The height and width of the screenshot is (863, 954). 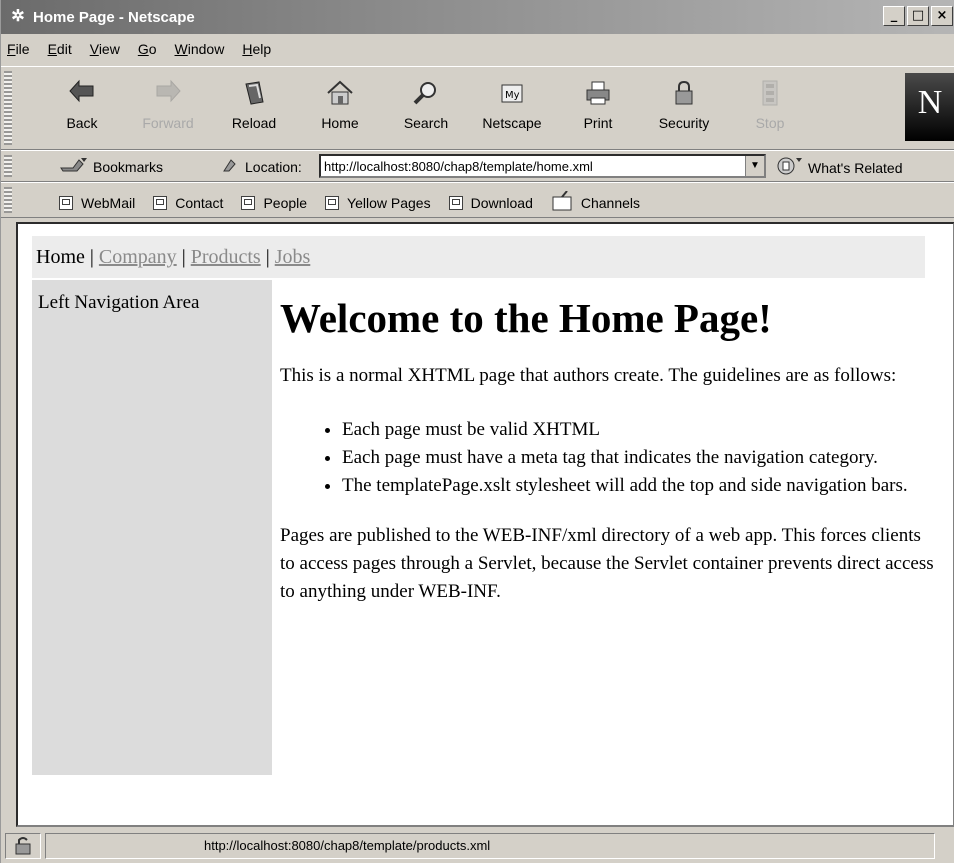 What do you see at coordinates (119, 302) in the screenshot?
I see `left-navigation-label: Left Navigation Area` at bounding box center [119, 302].